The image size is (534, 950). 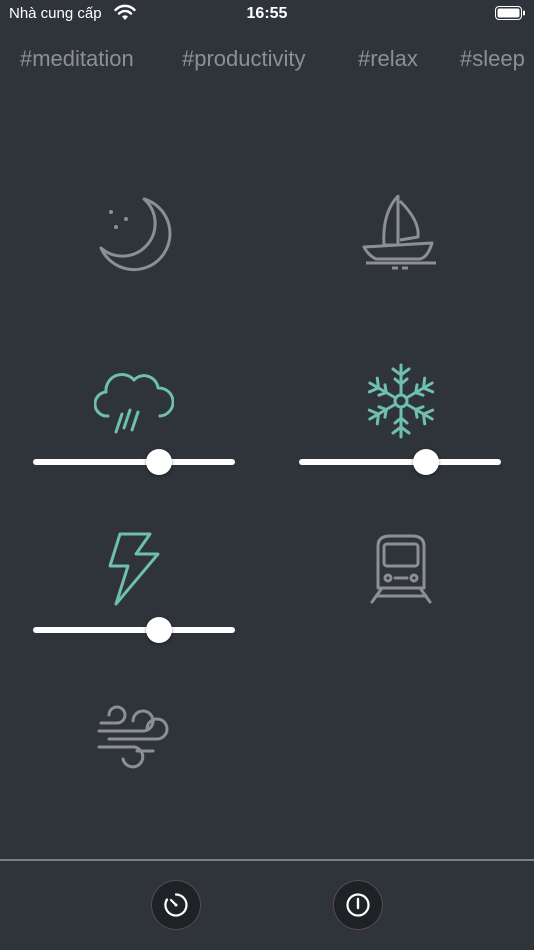 I want to click on lightning-volume-slider, so click(x=134, y=630).